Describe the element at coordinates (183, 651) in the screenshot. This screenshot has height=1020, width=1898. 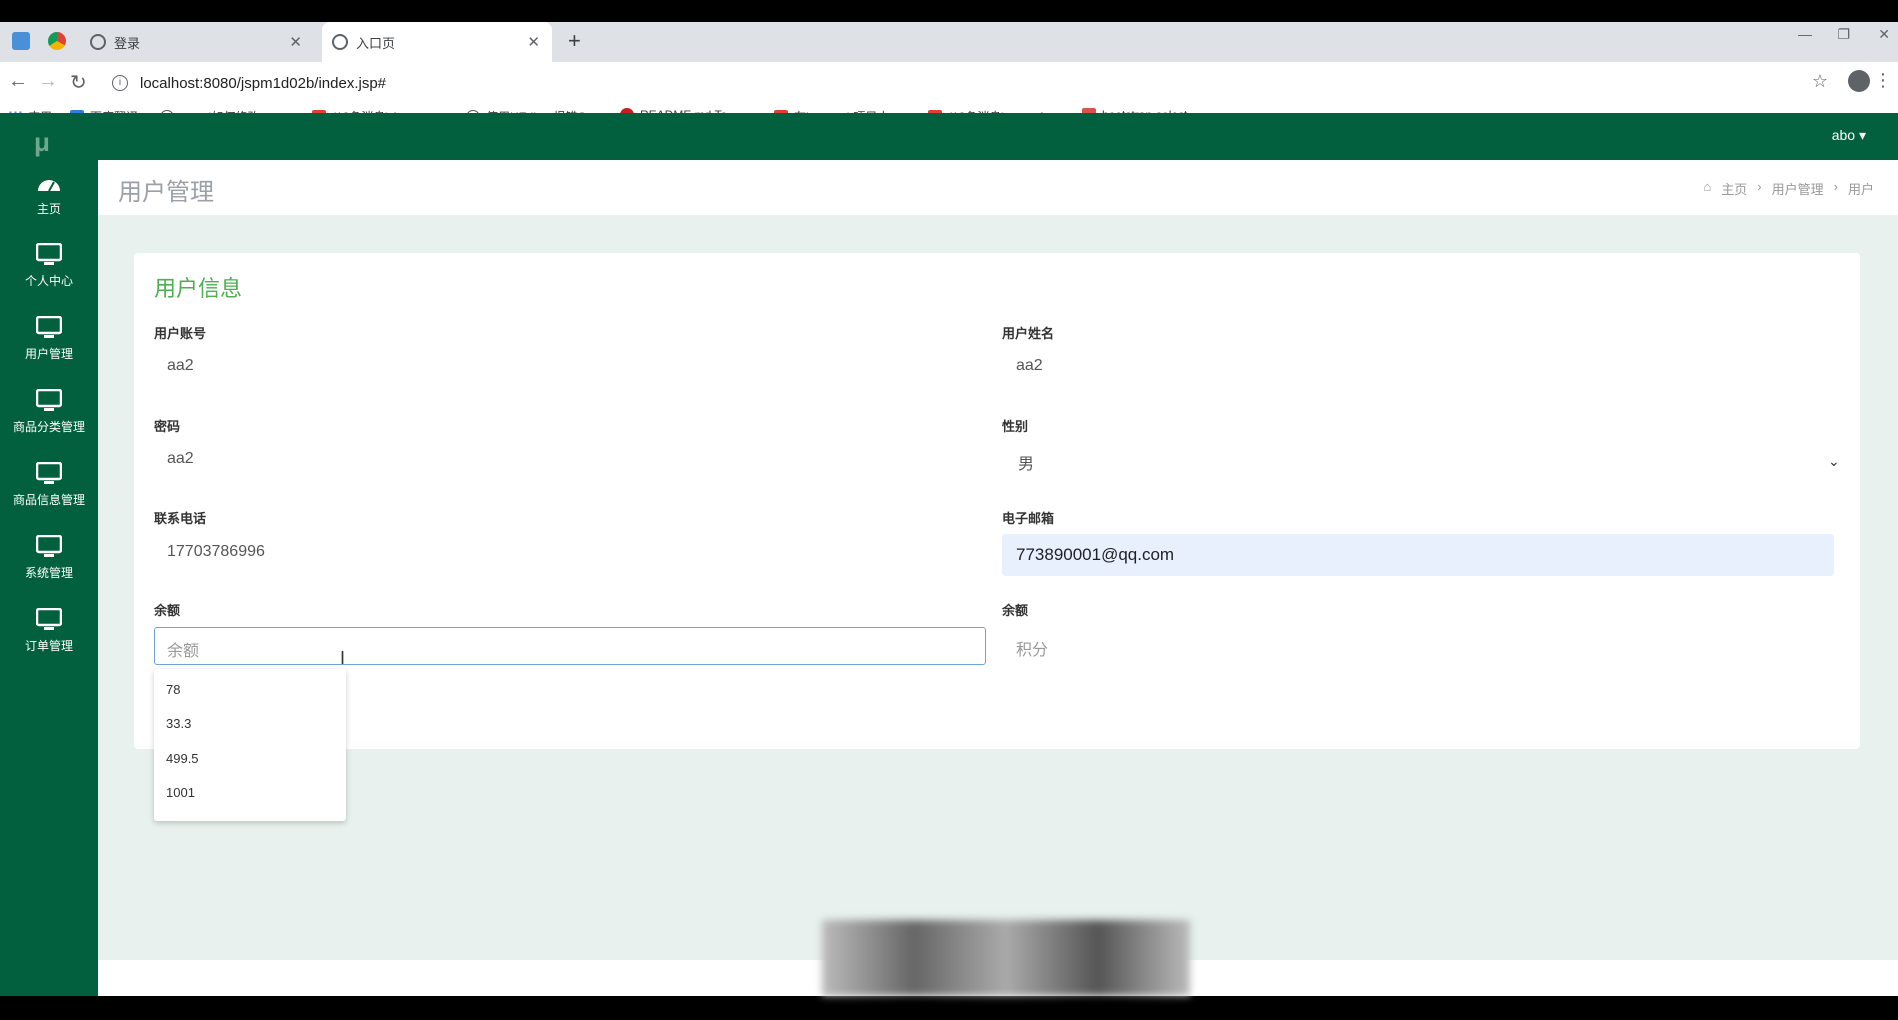
I see `balance-placeholder: 余额` at that location.